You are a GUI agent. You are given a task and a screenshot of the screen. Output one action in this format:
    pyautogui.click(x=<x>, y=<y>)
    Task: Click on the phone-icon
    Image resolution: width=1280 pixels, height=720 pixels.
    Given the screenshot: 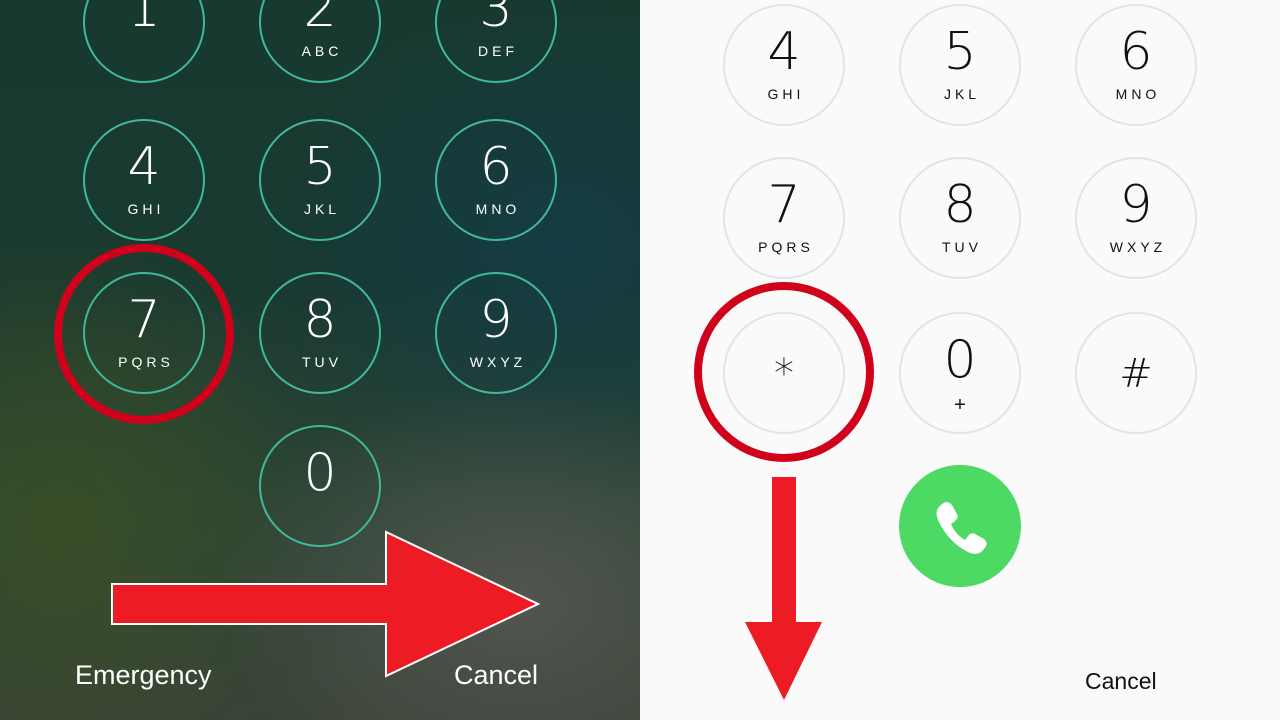 What is the action you would take?
    pyautogui.click(x=961, y=528)
    